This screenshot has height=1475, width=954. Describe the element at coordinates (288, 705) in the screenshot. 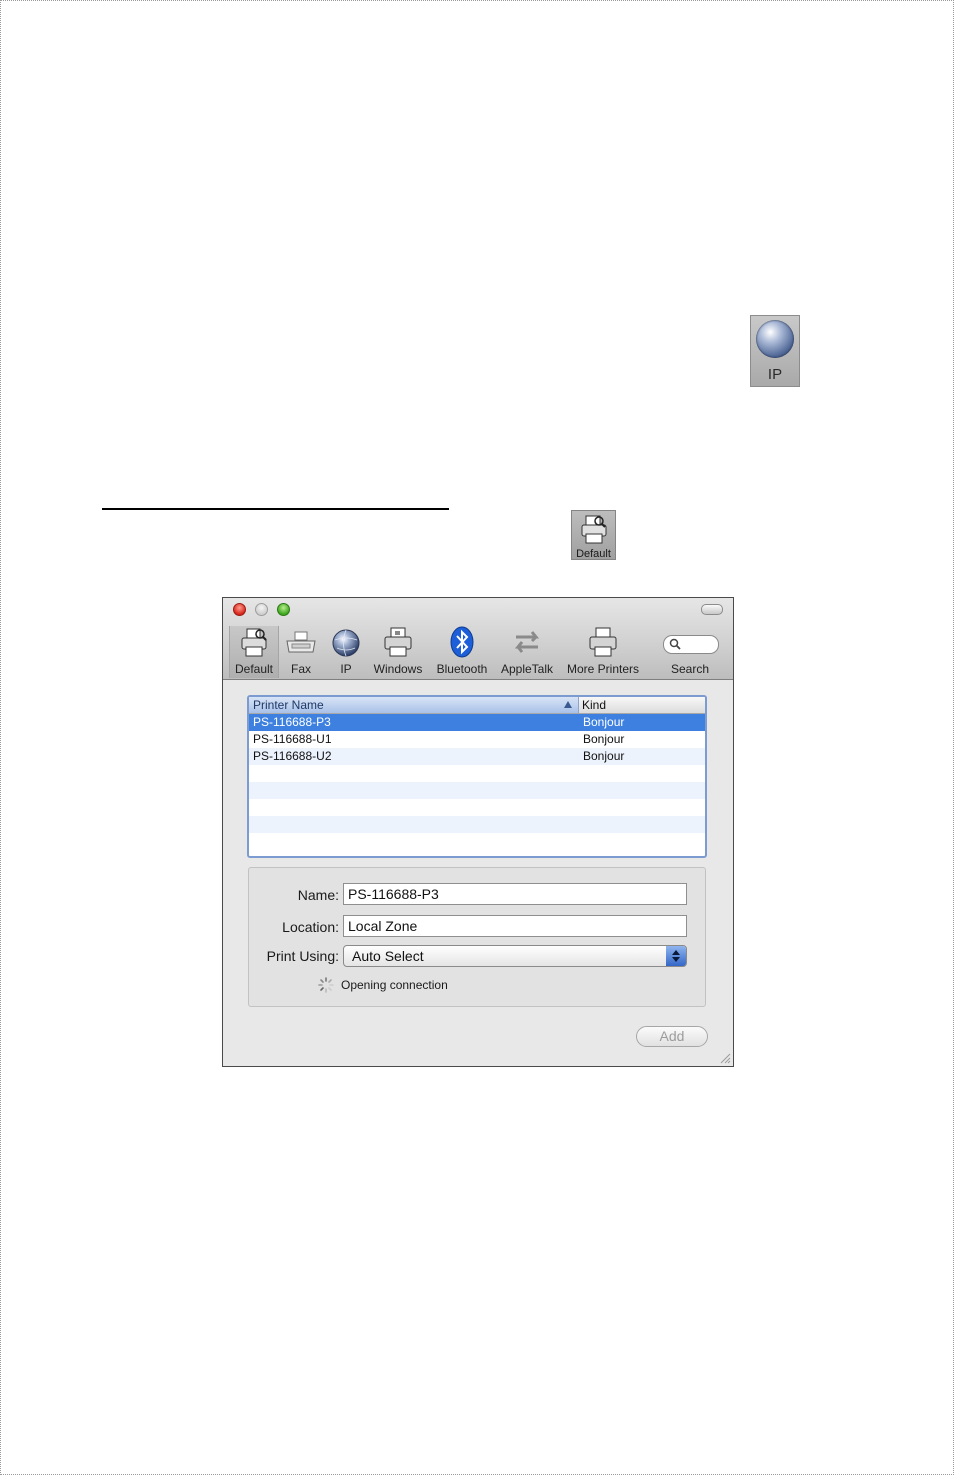

I see `column-label: Printer Name` at that location.